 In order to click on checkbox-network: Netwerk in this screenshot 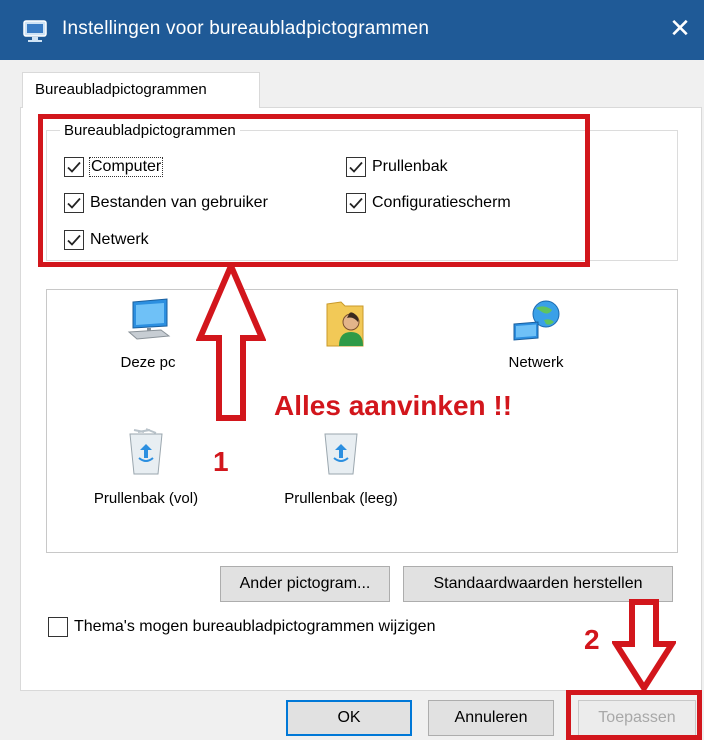, I will do `click(106, 240)`.